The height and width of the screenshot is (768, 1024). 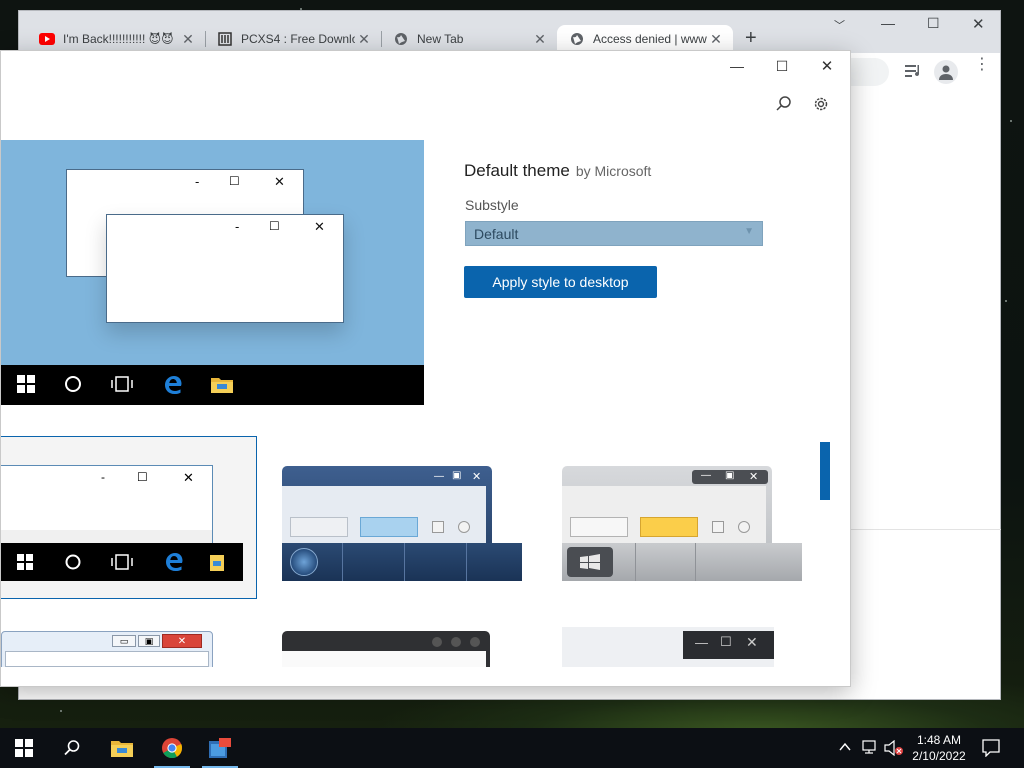 What do you see at coordinates (926, 529) in the screenshot?
I see `page-divider` at bounding box center [926, 529].